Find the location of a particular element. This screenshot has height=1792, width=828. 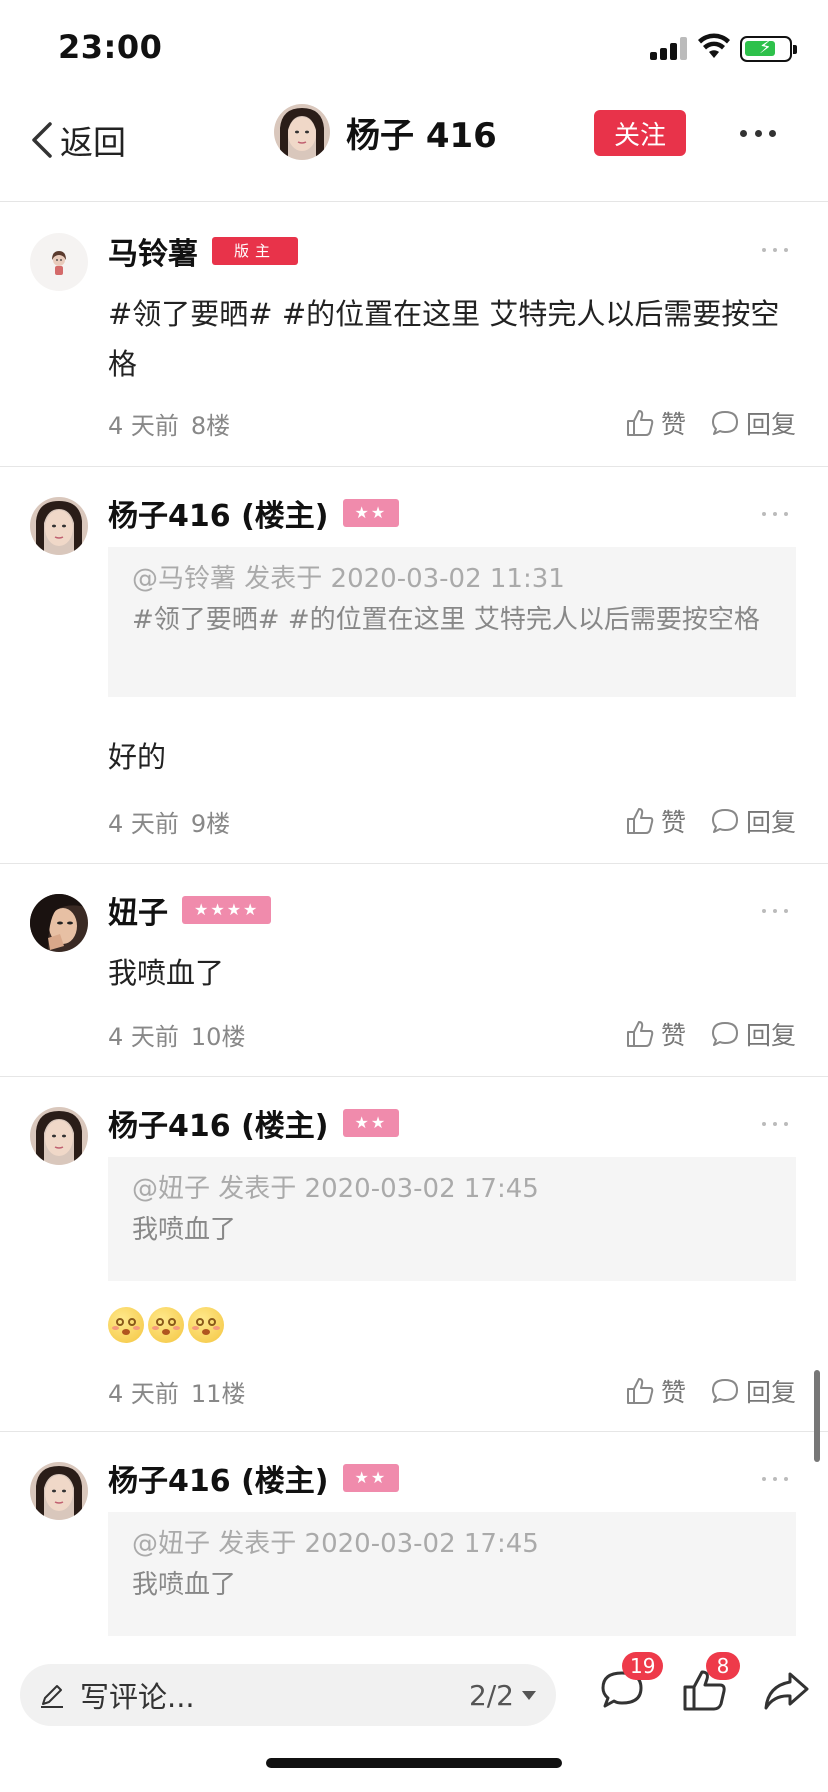

quoted-comment: @妞子 发表于 2020-03-02 17:45 我喷血了 is located at coordinates (452, 1219).